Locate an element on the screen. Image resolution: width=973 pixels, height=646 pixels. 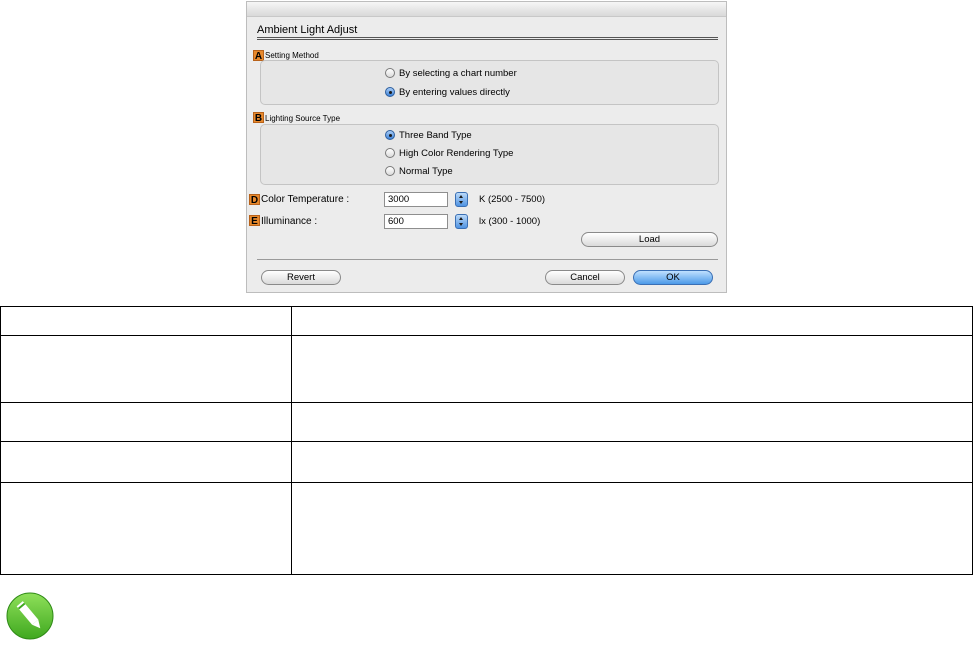
radio-label: By entering values directly is located at coordinates (454, 92).